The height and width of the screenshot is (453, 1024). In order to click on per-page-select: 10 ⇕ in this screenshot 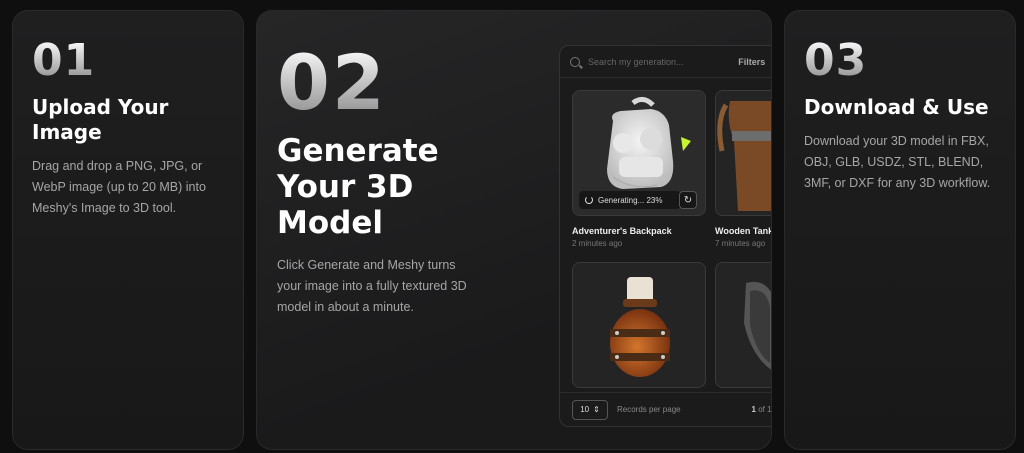, I will do `click(590, 409)`.